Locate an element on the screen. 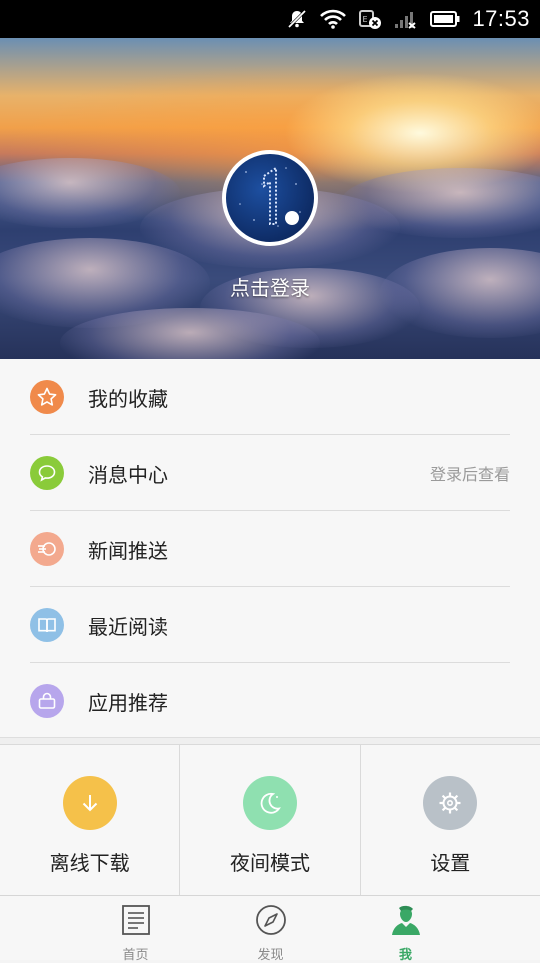  avatar-logo-icon is located at coordinates (270, 196).